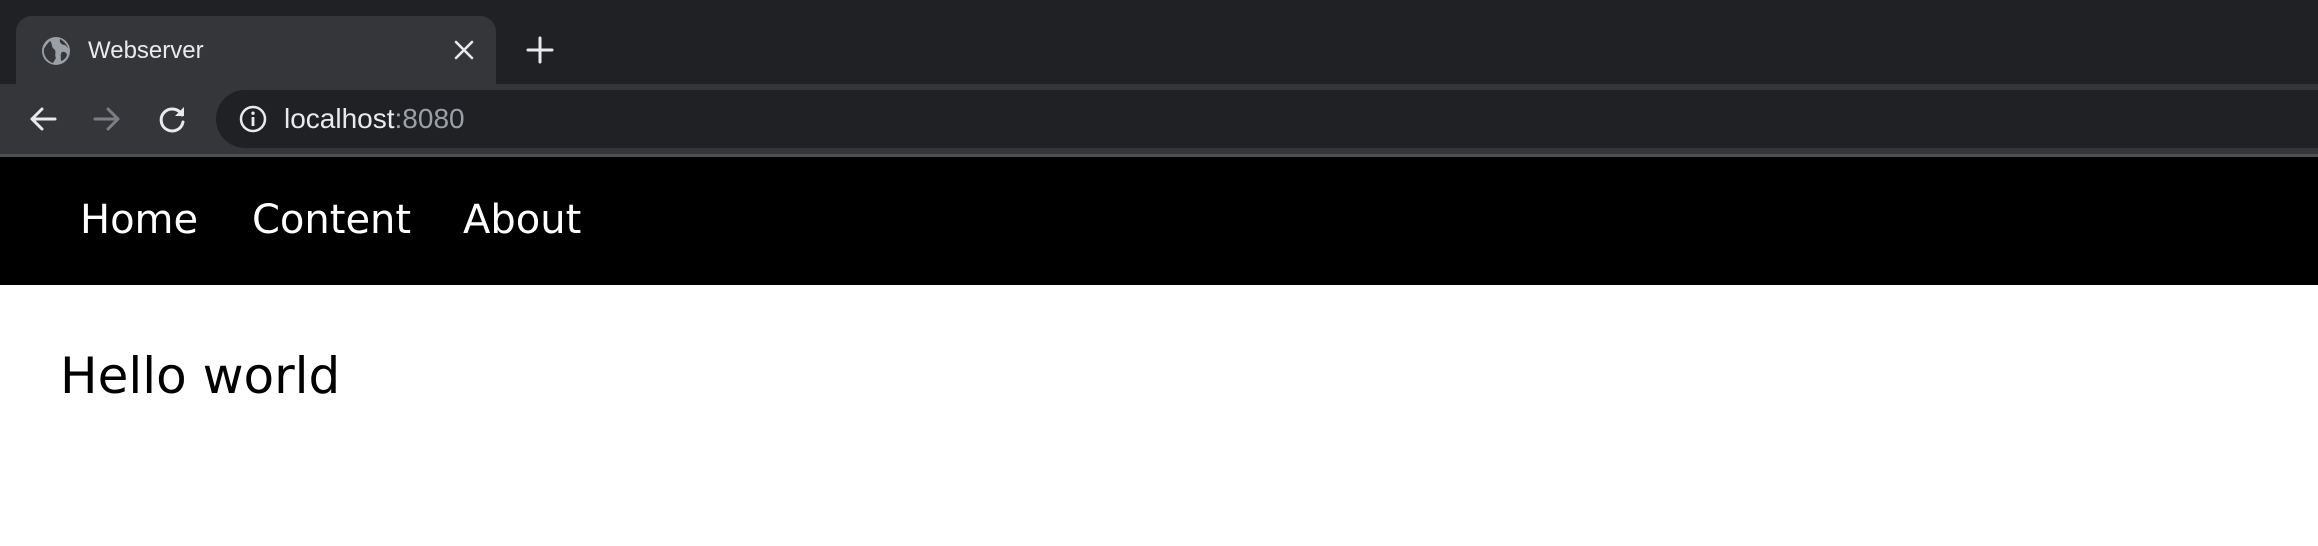 This screenshot has width=2318, height=546. Describe the element at coordinates (139, 220) in the screenshot. I see `nav-link-home: Home` at that location.